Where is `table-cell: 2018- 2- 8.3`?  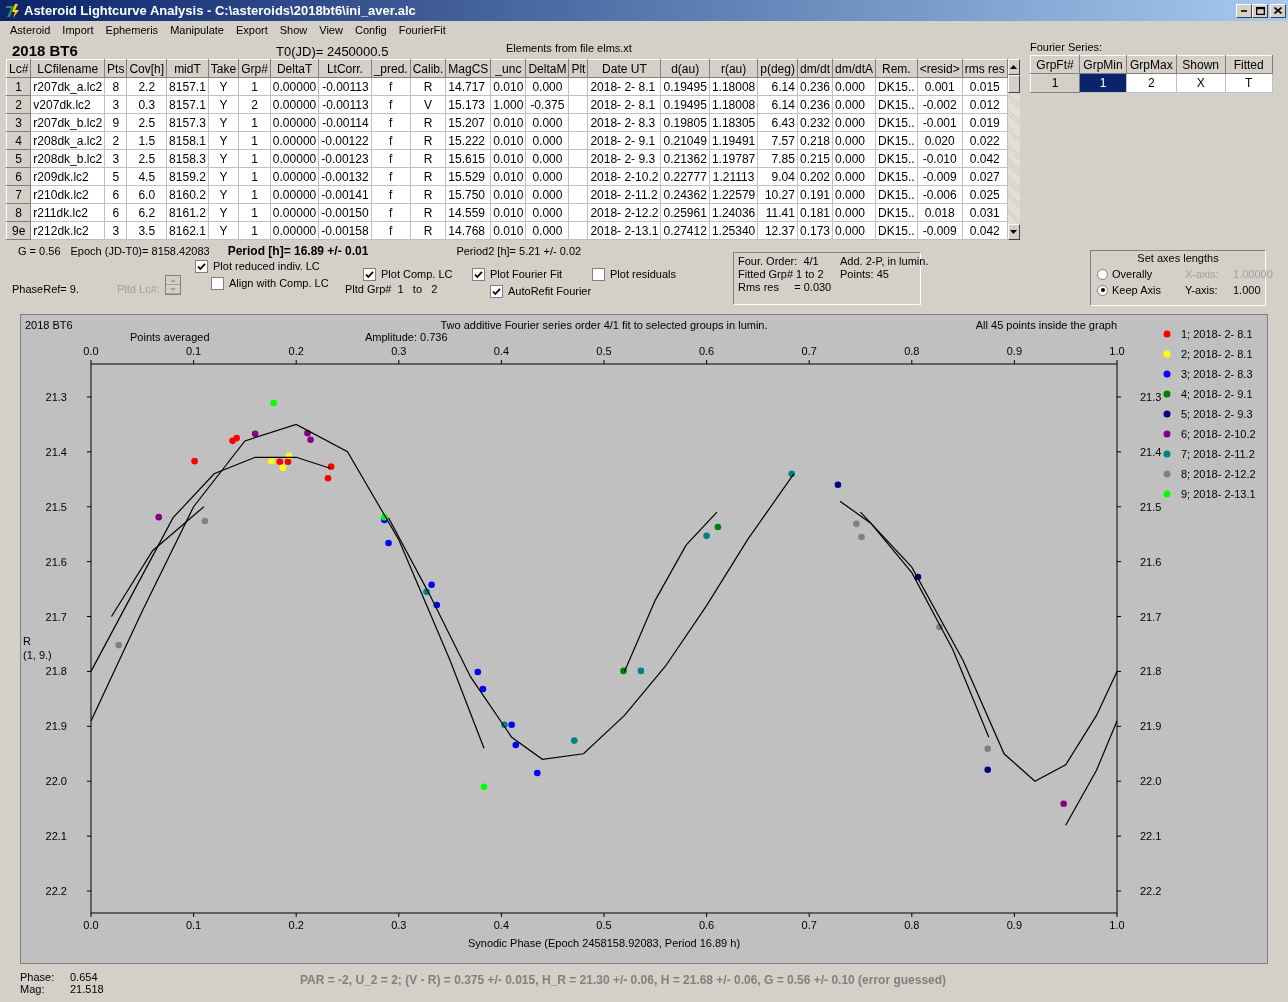
table-cell: 2018- 2- 8.3 is located at coordinates (624, 122).